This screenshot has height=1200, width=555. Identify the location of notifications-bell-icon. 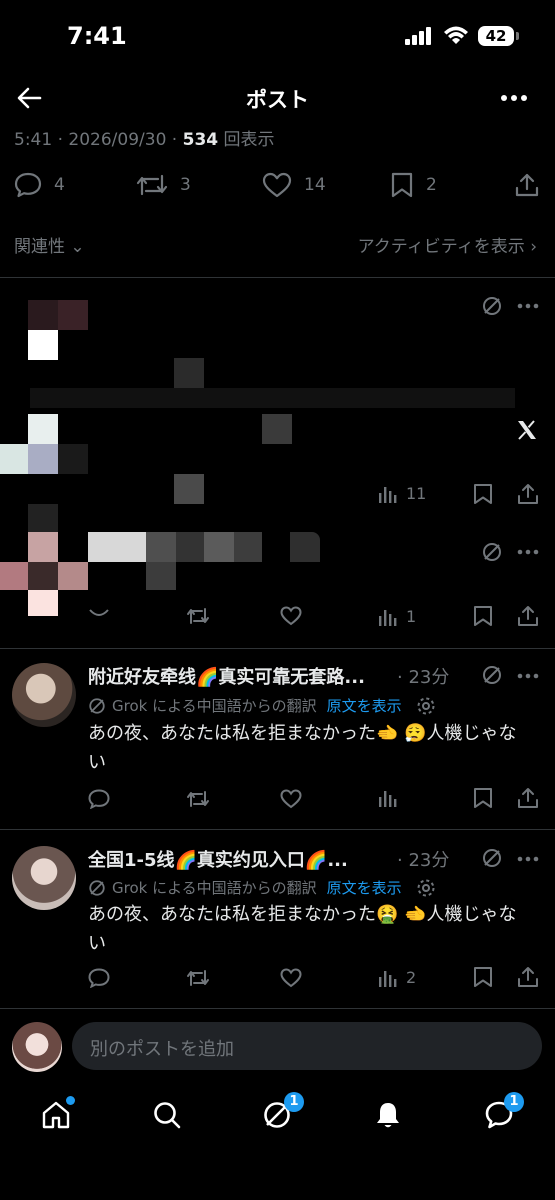
(388, 1115).